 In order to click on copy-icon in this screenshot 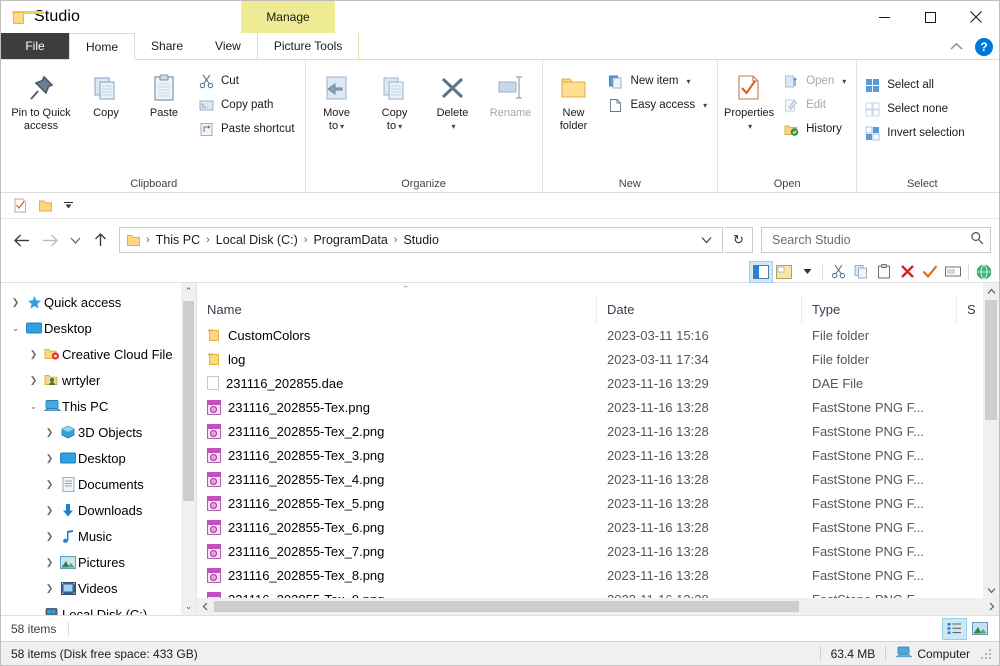, I will do `click(861, 272)`.